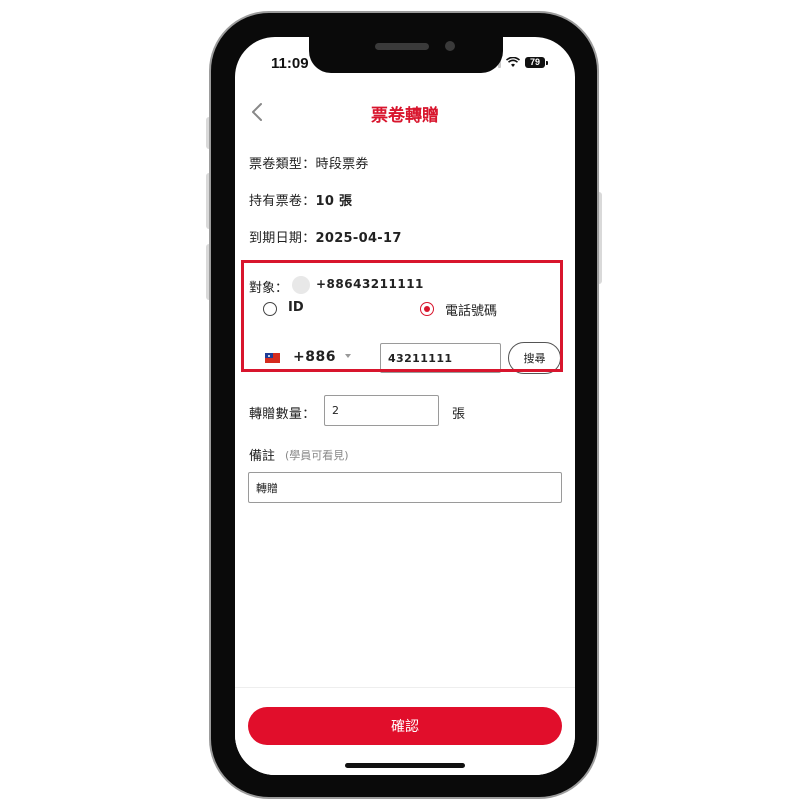 The image size is (810, 810). Describe the element at coordinates (342, 164) in the screenshot. I see `ticket-type-value: 時段票券` at that location.